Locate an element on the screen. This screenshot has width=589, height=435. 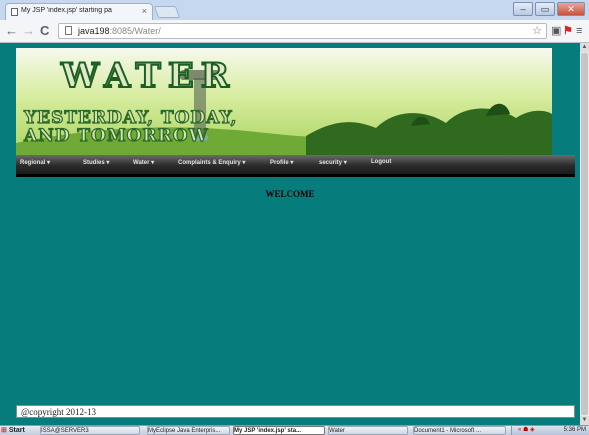
scrollbar-thumb is located at coordinates (584, 234).